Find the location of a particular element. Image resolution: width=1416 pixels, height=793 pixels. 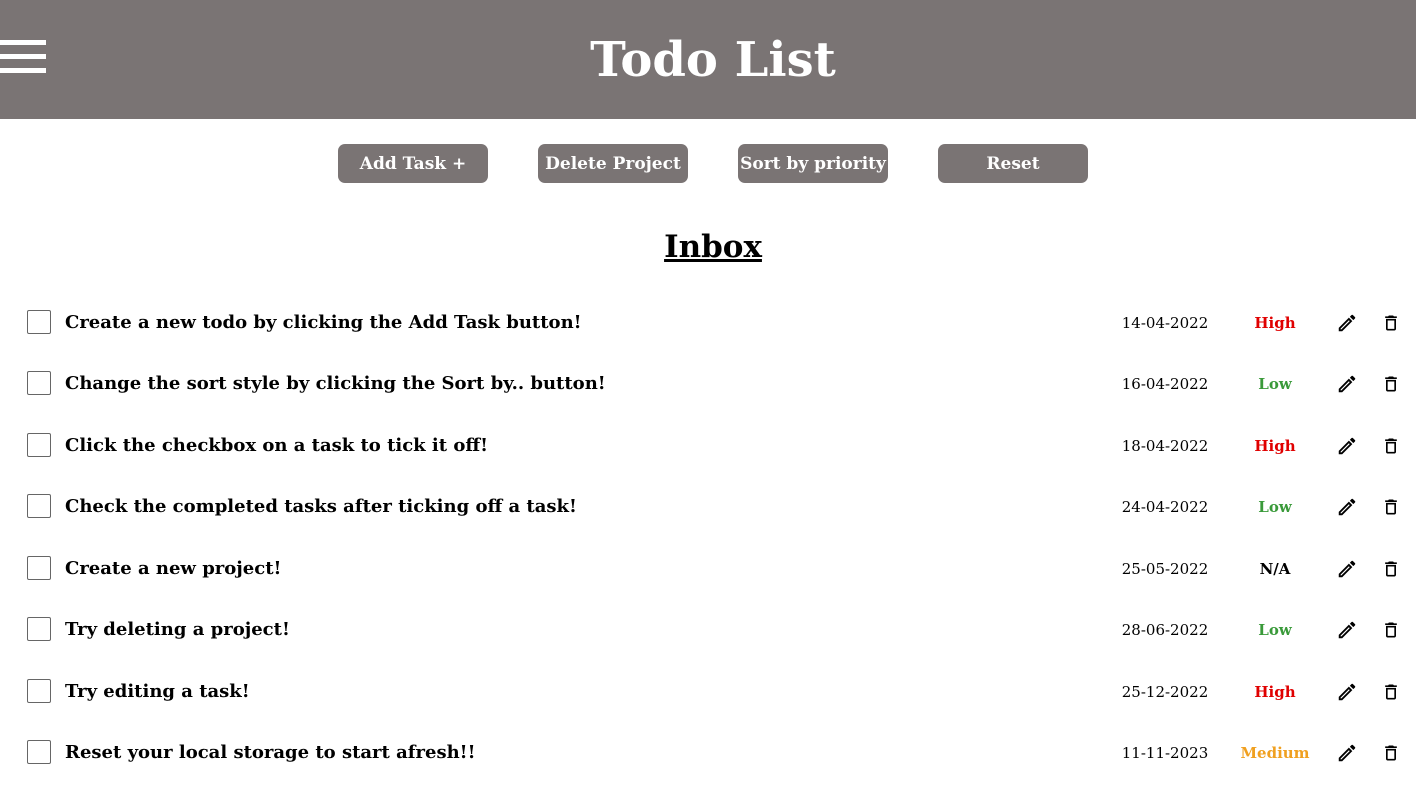

task-row: Create a new project! 25-05-2022 N/A is located at coordinates (708, 569).